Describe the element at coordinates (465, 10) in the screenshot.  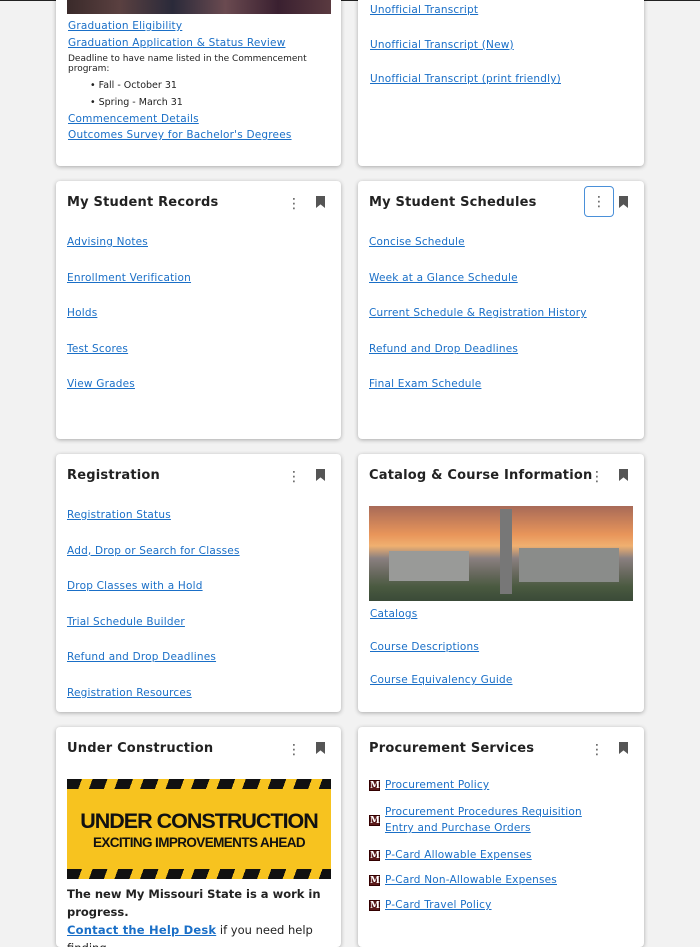
I see `unofficial-transcript-link: Unofficial Transcript` at that location.